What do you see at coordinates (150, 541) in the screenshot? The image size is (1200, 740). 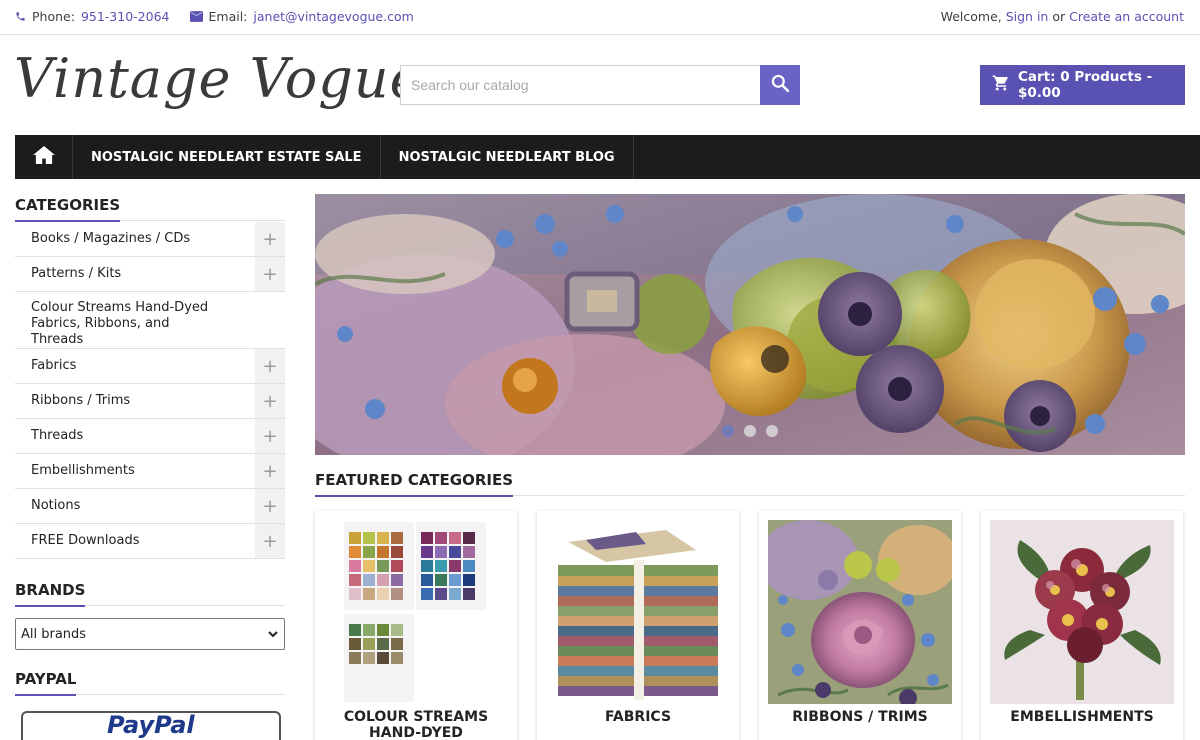 I see `category-item: FREE Downloads +` at bounding box center [150, 541].